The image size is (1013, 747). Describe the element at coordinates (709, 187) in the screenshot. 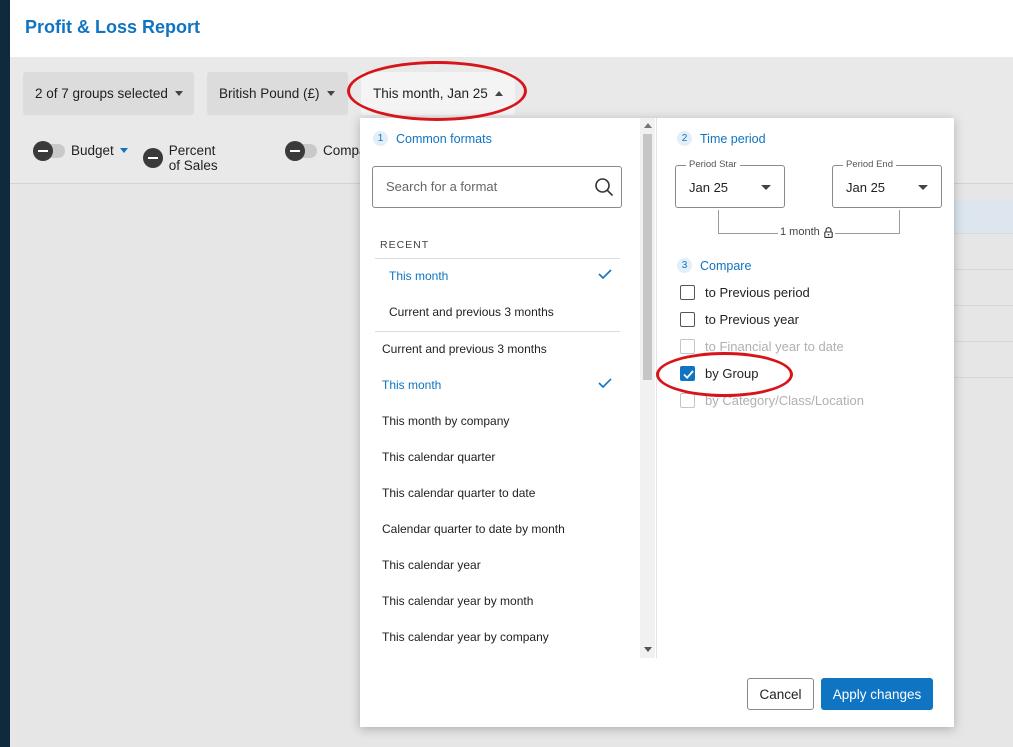

I see `period-start-value: Jan 25` at that location.